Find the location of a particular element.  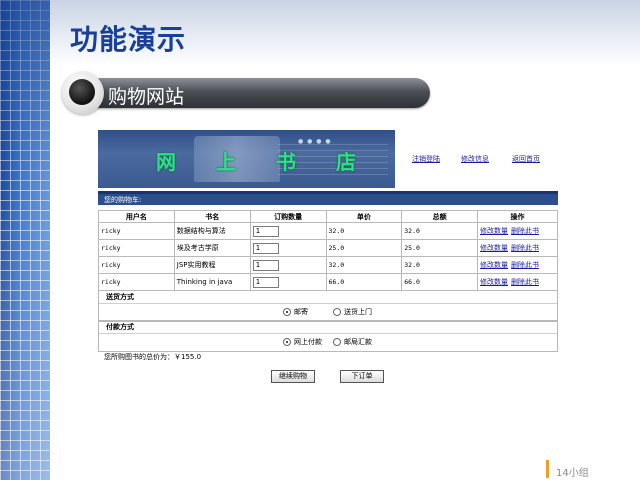

table-row: ricky 数据结构与算法 32.0 32.0 修改数量删除此书 is located at coordinates (328, 231).